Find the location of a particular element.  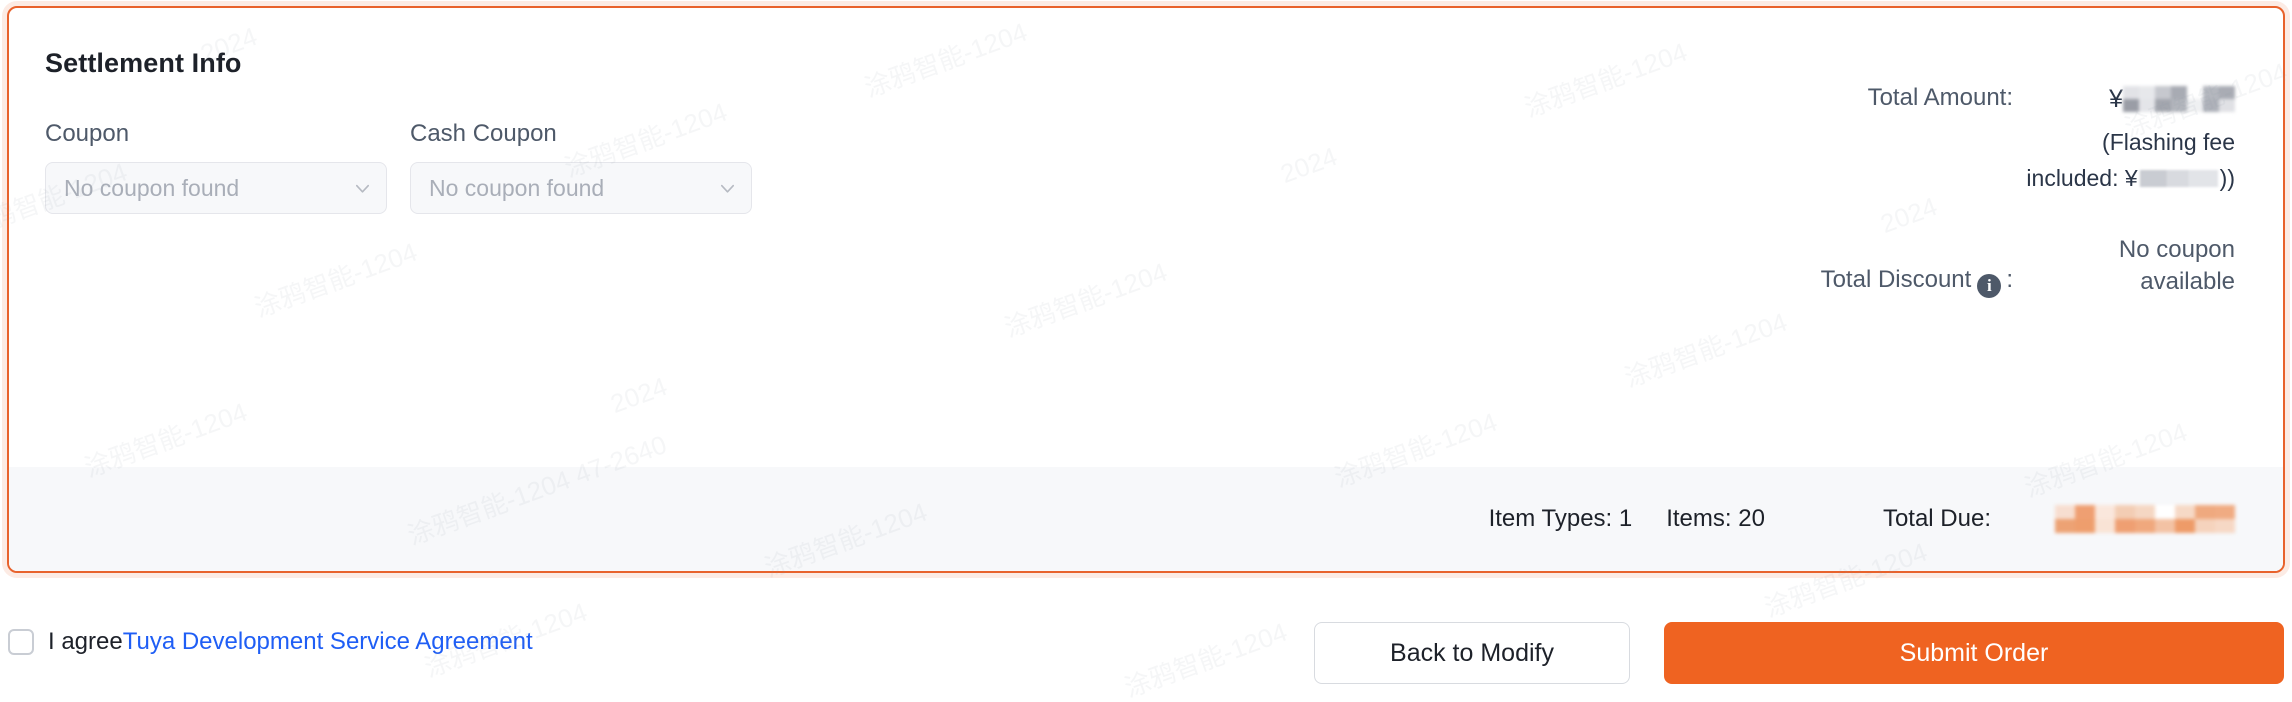

flashing-fee-note: (Flashing fee included: ¥ )) is located at coordinates (2130, 160).